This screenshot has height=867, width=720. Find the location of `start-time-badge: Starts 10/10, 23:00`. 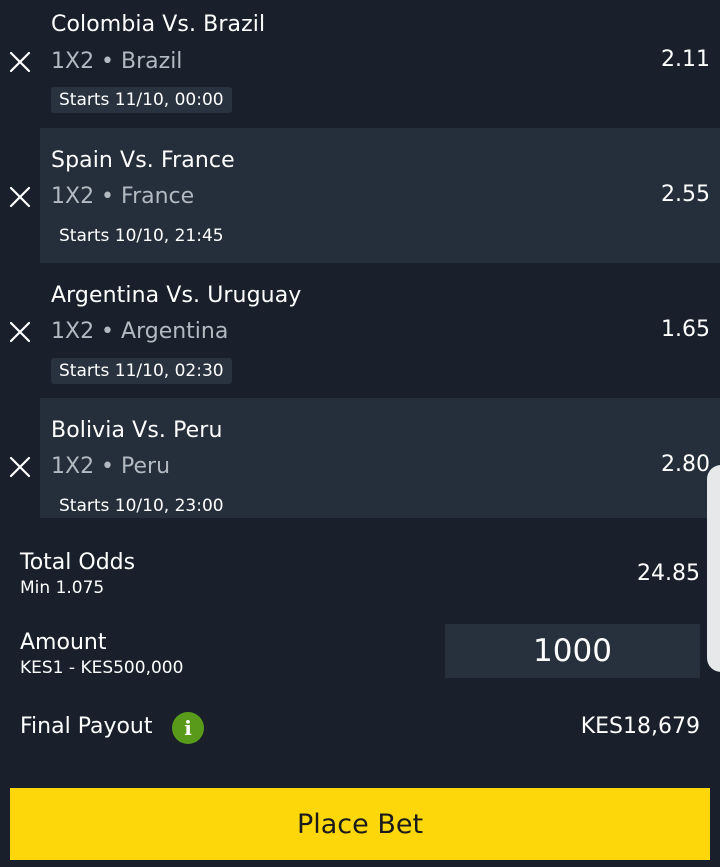

start-time-badge: Starts 10/10, 23:00 is located at coordinates (141, 506).